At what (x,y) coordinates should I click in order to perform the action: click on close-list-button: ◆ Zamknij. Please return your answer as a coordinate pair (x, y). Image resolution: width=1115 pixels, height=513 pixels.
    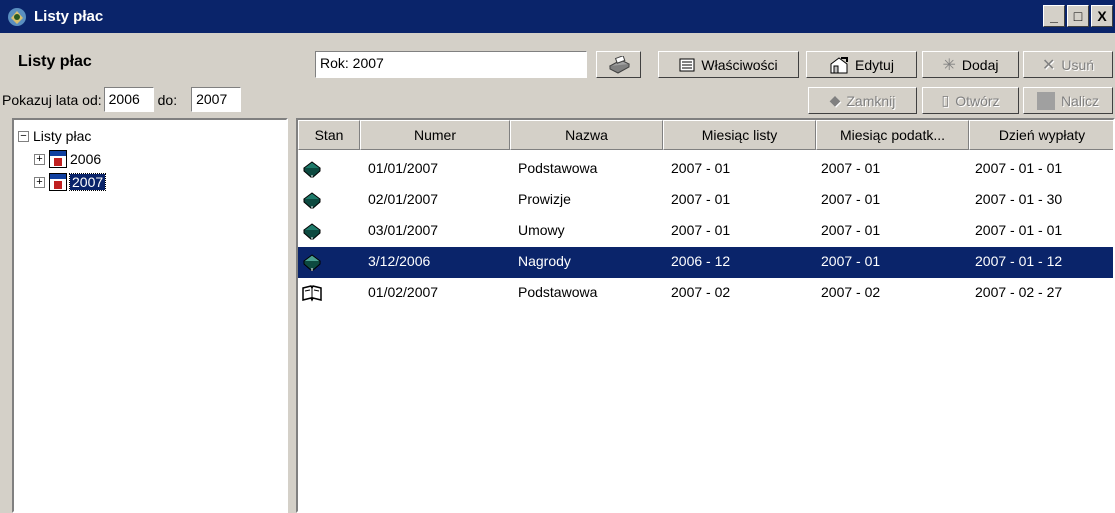
    Looking at the image, I should click on (862, 100).